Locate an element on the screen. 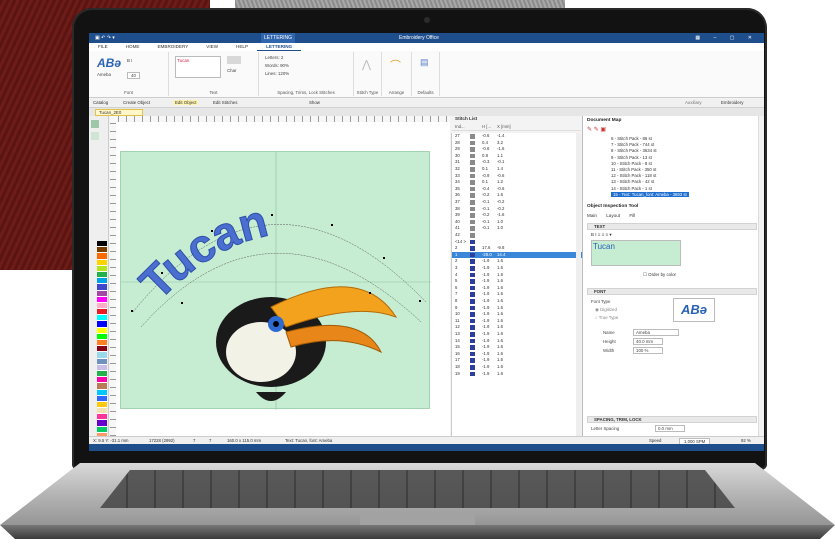 This screenshot has height=549, width=835. show-button: Show is located at coordinates (314, 102).